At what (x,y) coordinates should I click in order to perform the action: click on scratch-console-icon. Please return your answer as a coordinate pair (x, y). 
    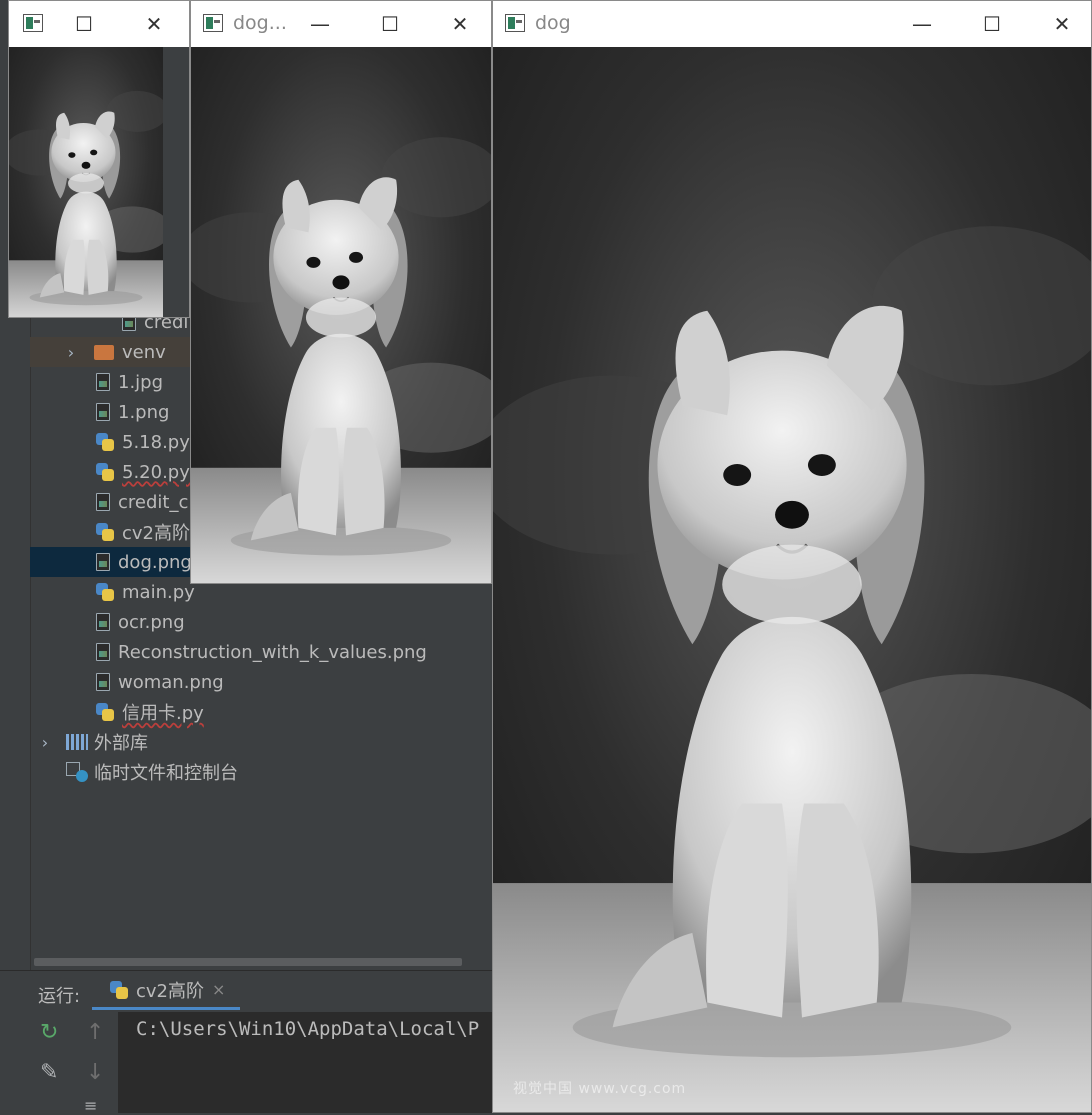
    Looking at the image, I should click on (77, 772).